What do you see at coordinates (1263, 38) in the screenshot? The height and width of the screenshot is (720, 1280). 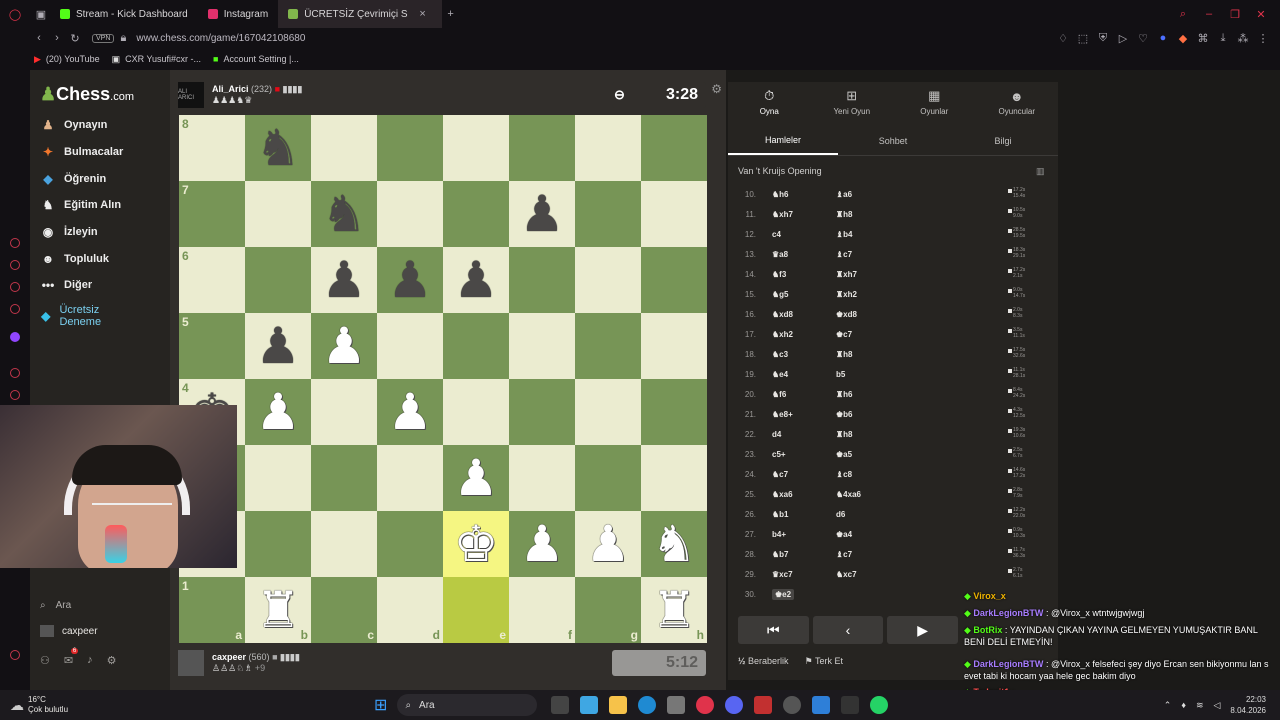 I see `menu-icon: ⋮` at bounding box center [1263, 38].